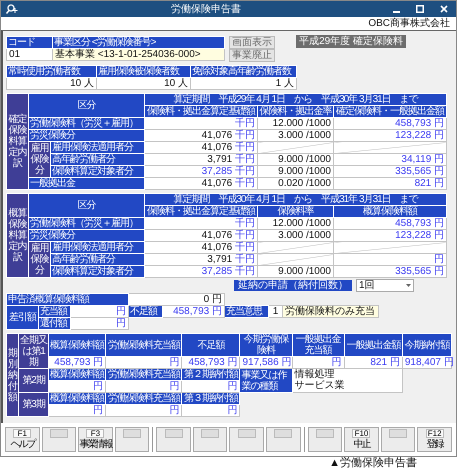 The height and width of the screenshot is (470, 457). What do you see at coordinates (243, 72) in the screenshot?
I see `column-header: 免除対象高年齢労働者数` at bounding box center [243, 72].